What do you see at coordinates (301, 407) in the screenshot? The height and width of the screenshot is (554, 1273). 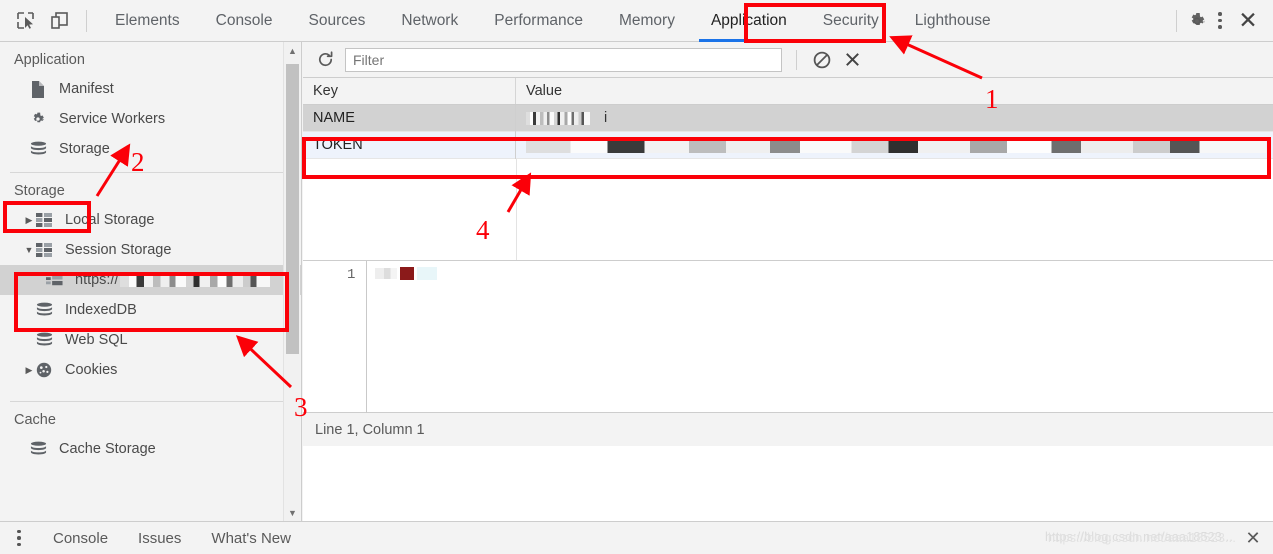 I see `annotation-number-3: 3` at bounding box center [301, 407].